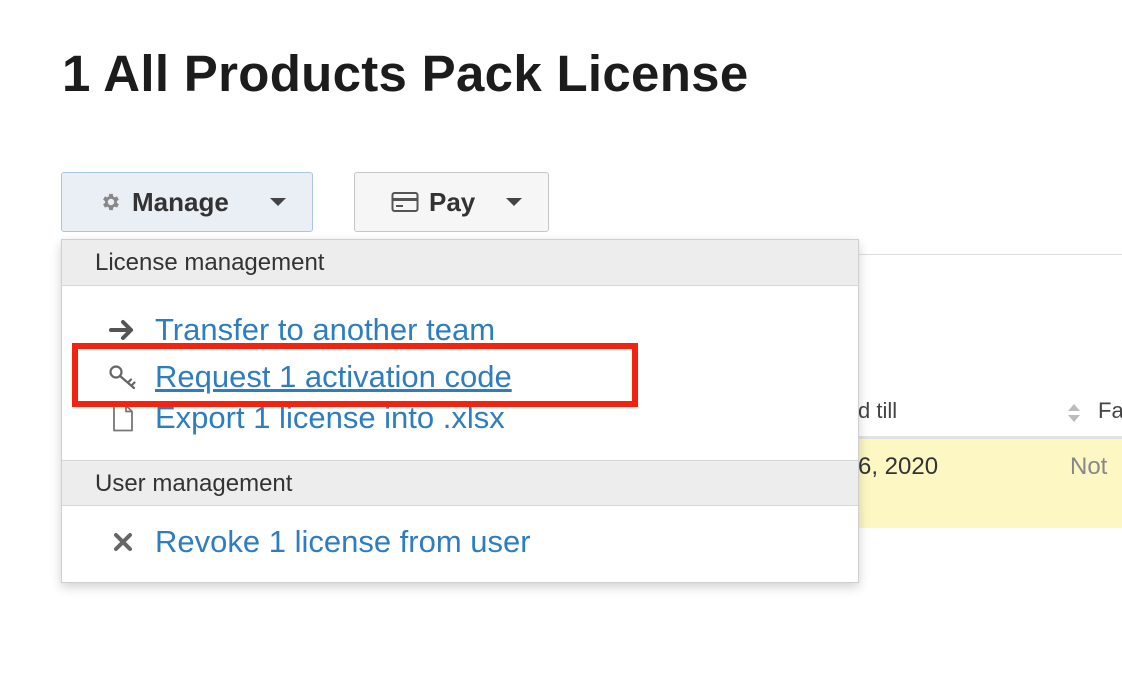 The height and width of the screenshot is (686, 1122). I want to click on menu-item-label: Revoke 1 license from user, so click(343, 541).